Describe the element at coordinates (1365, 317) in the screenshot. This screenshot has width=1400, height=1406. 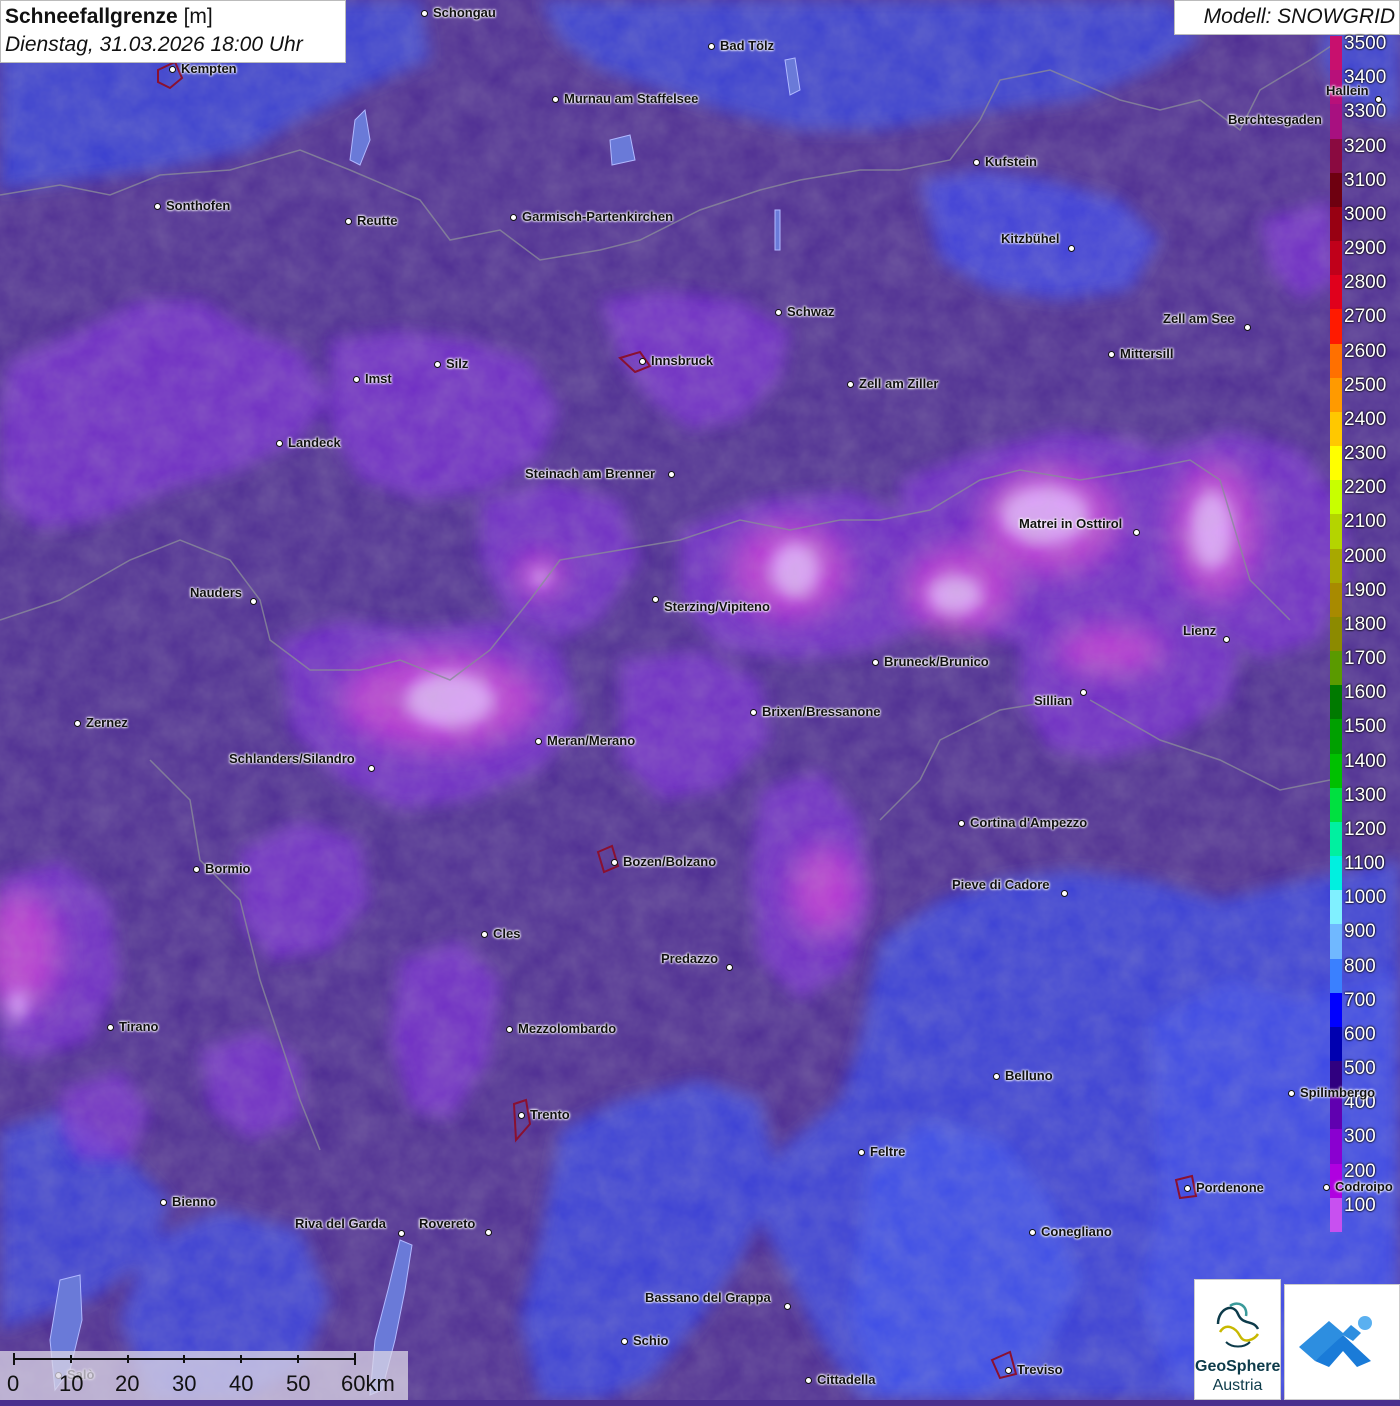
I see `legend-label: 2700` at that location.